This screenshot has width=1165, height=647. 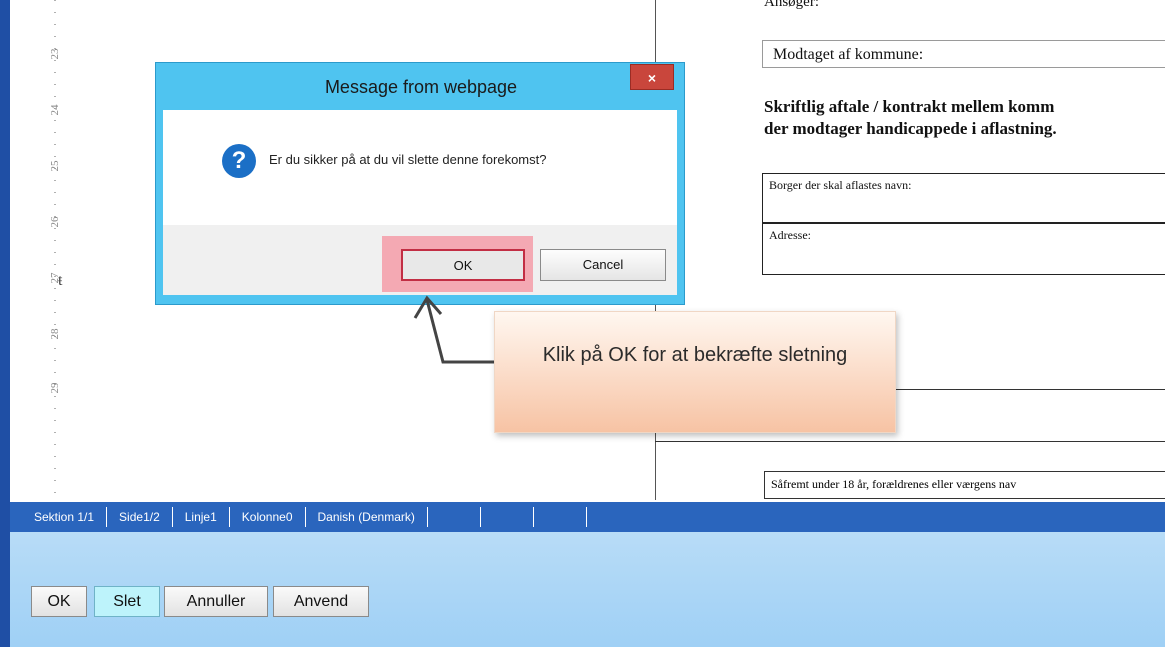 I want to click on cancel-button: Annuller, so click(x=216, y=601).